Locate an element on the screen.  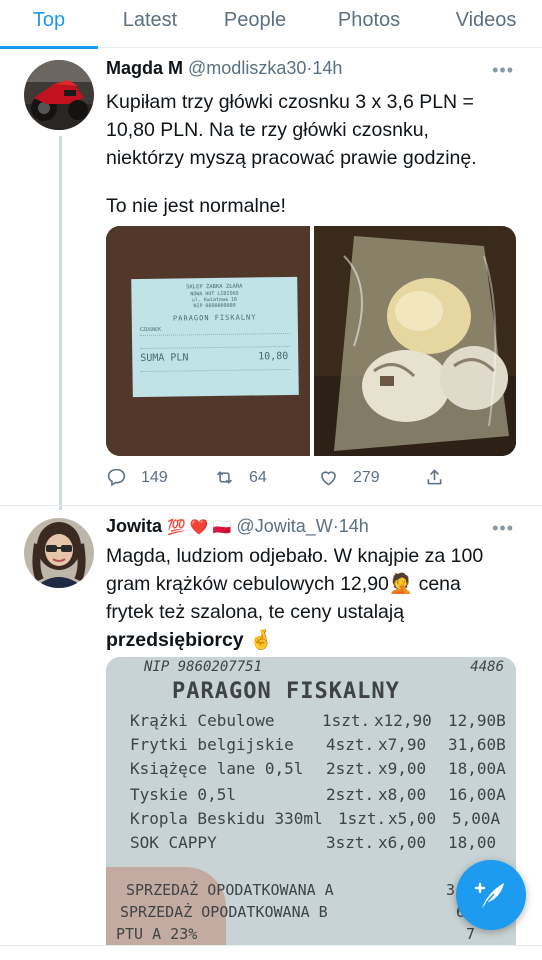
receipt-item: Frytki belgijskie 4szt. x7,90 31,60B is located at coordinates (323, 745).